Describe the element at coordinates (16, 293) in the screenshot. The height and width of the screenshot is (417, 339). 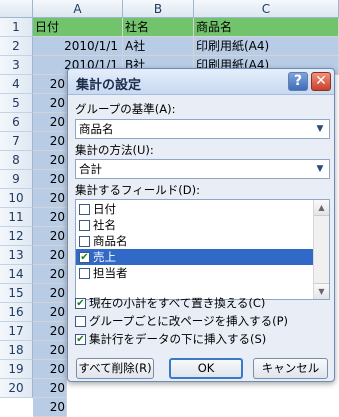
I see `row-header-15: 15` at that location.